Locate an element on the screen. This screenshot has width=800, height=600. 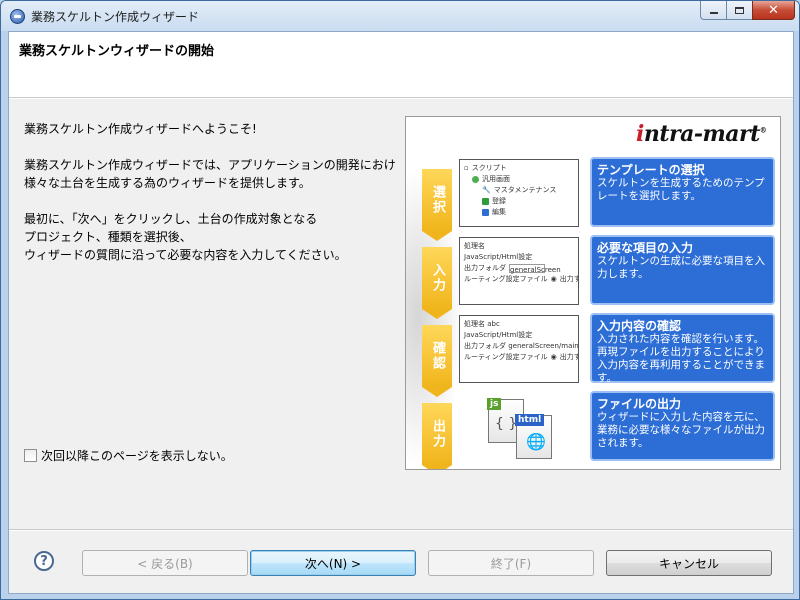
tree-item-label: マスタメンテナンス is located at coordinates (525, 190).